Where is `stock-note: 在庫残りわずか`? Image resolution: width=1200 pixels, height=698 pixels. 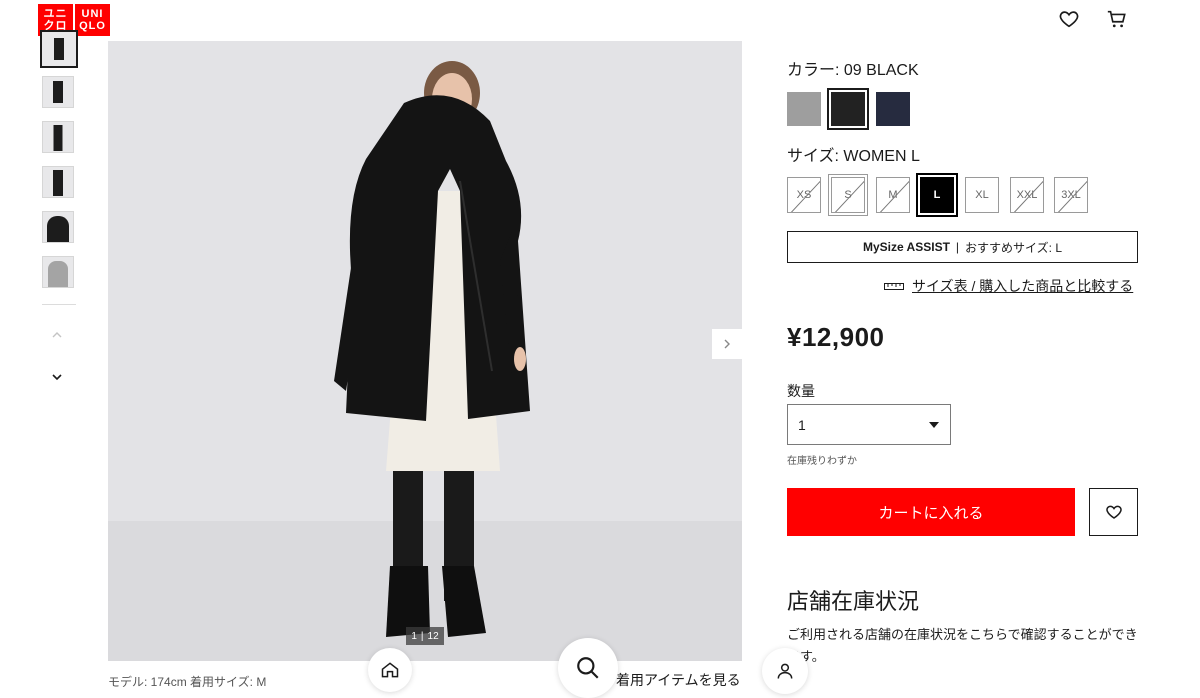 stock-note: 在庫残りわずか is located at coordinates (822, 461).